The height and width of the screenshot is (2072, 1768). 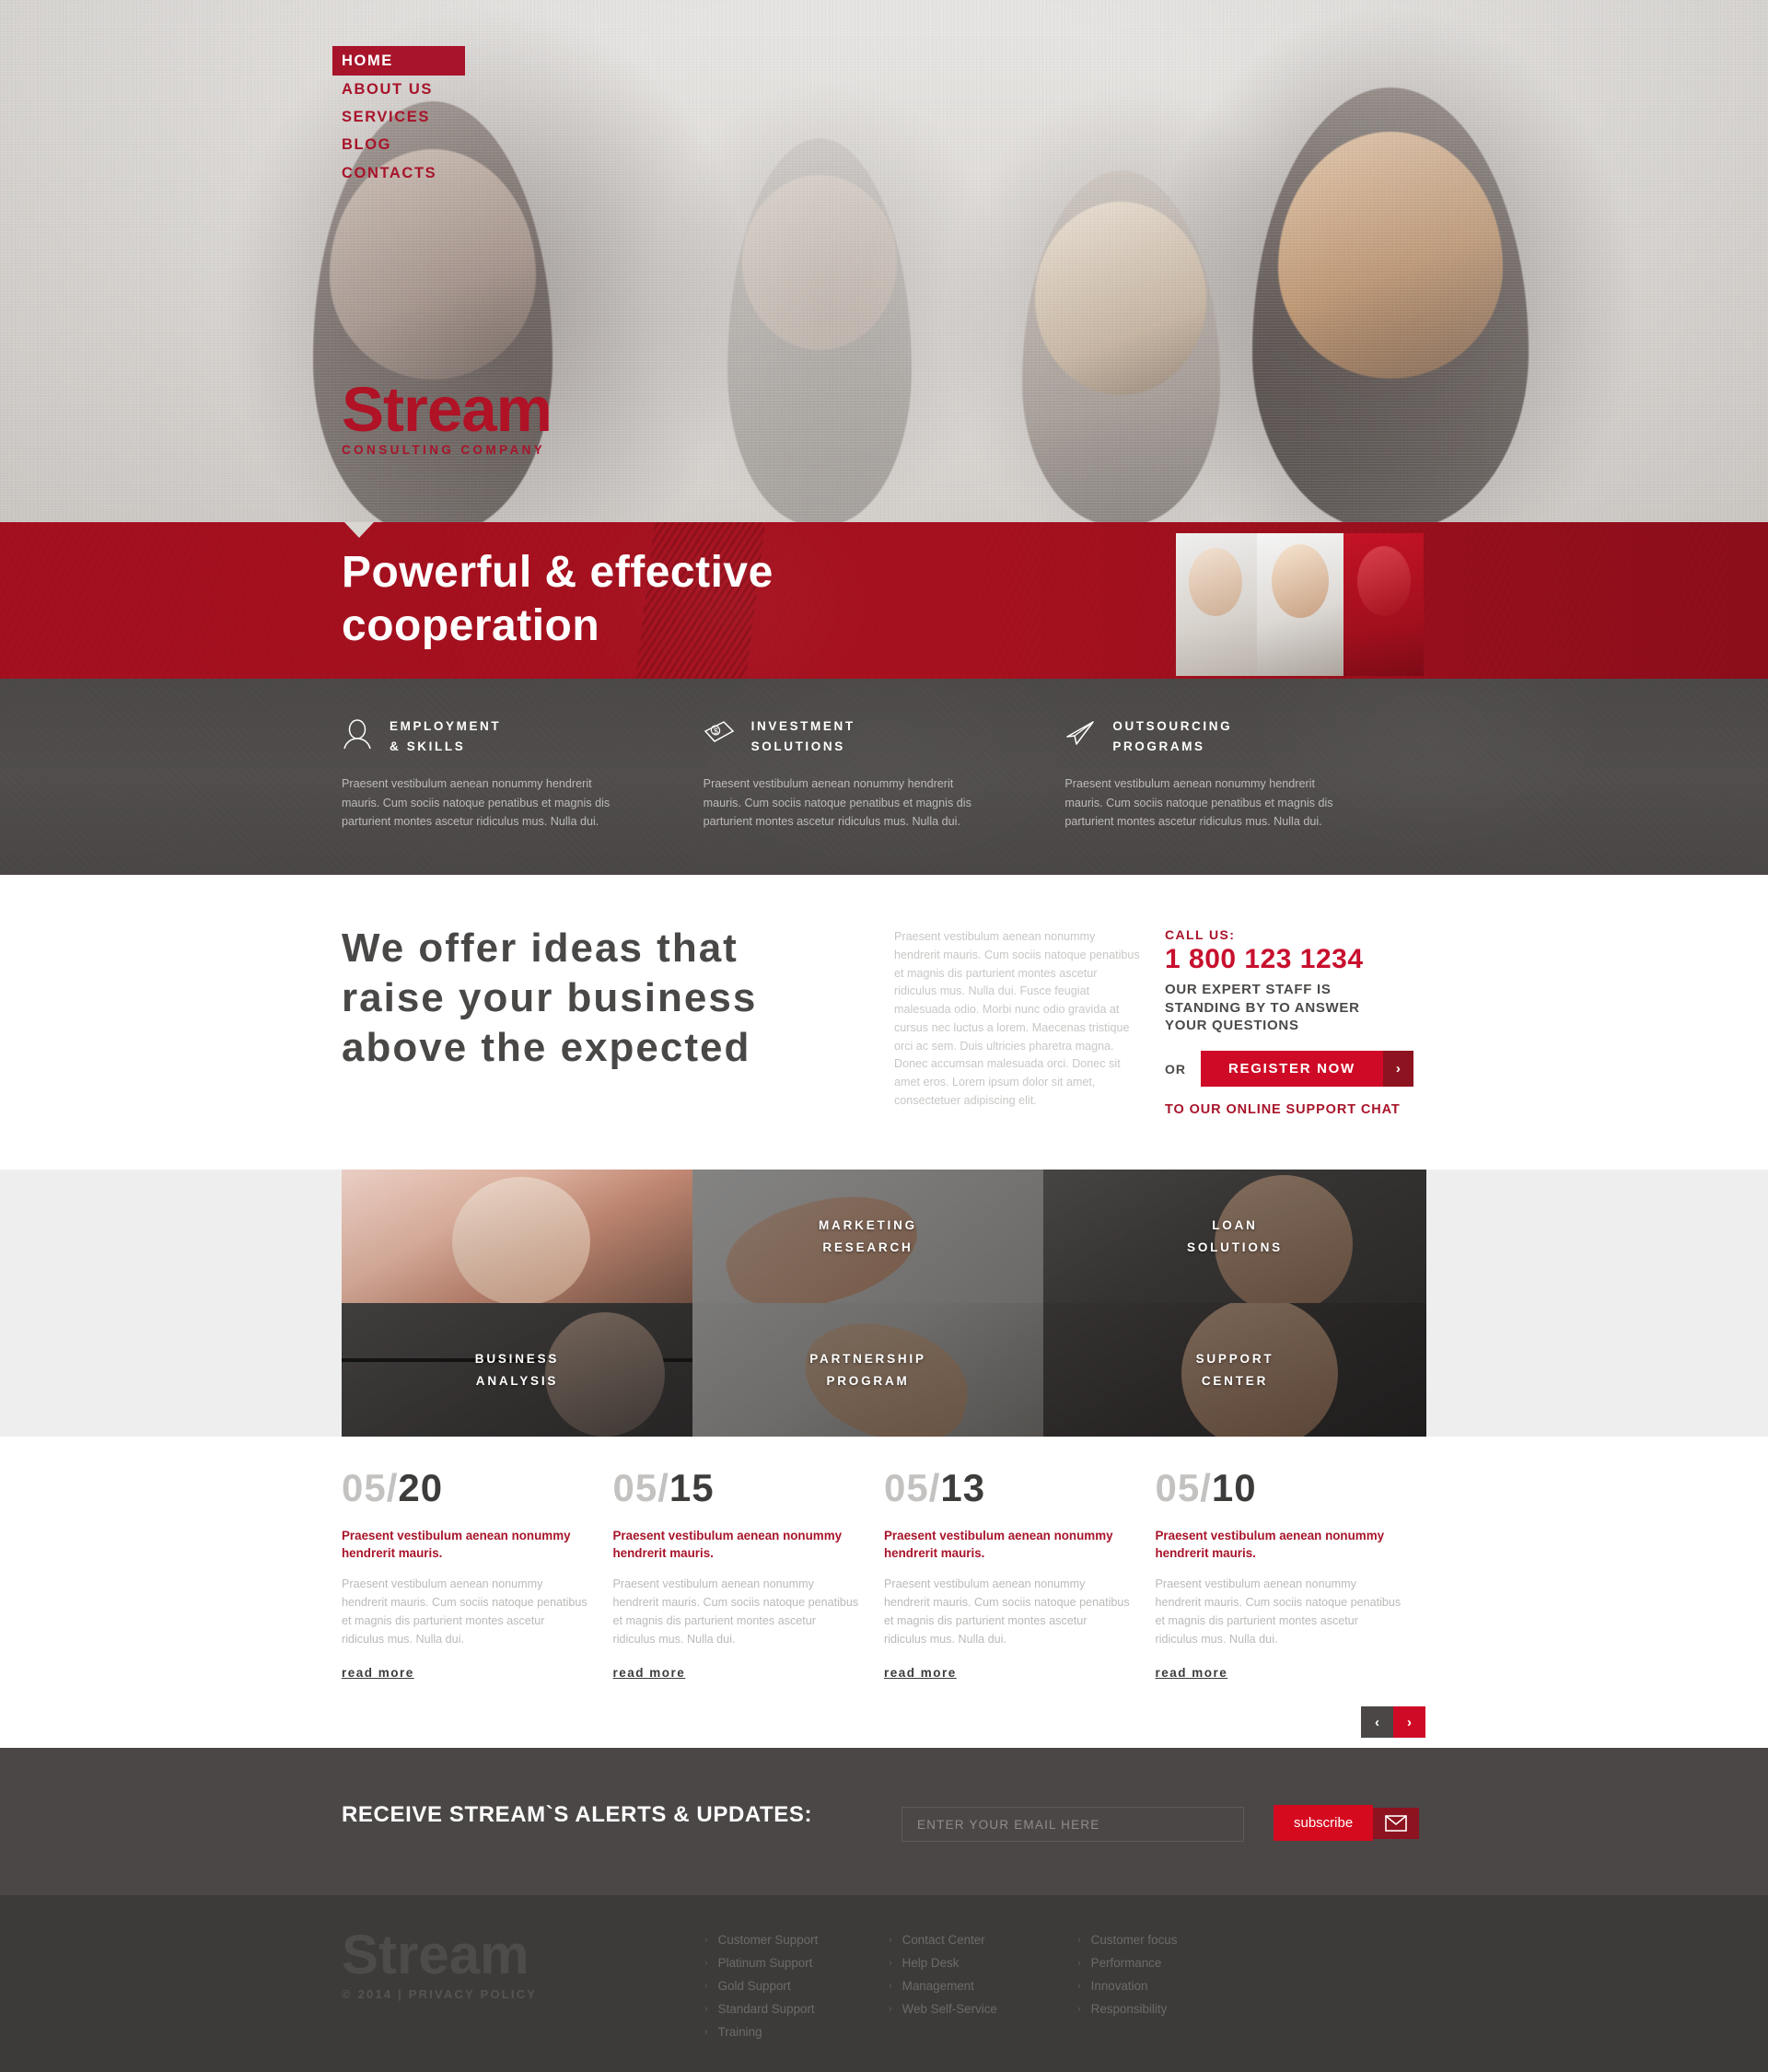 I want to click on footer-link: › Contact Center, so click(x=983, y=1939).